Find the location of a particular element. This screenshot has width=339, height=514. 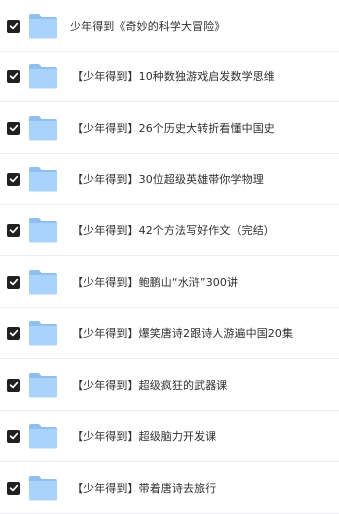

file-name: 【少年得到】42个方法写好作文（完结） is located at coordinates (173, 230).